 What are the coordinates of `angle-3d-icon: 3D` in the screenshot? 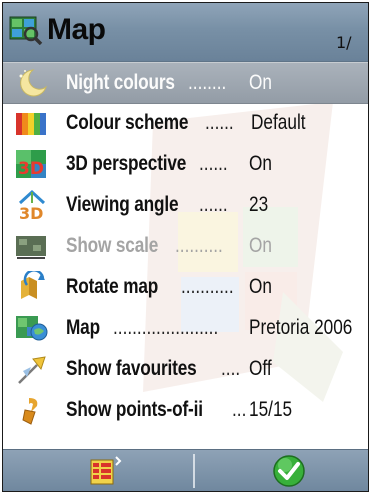 It's located at (32, 205).